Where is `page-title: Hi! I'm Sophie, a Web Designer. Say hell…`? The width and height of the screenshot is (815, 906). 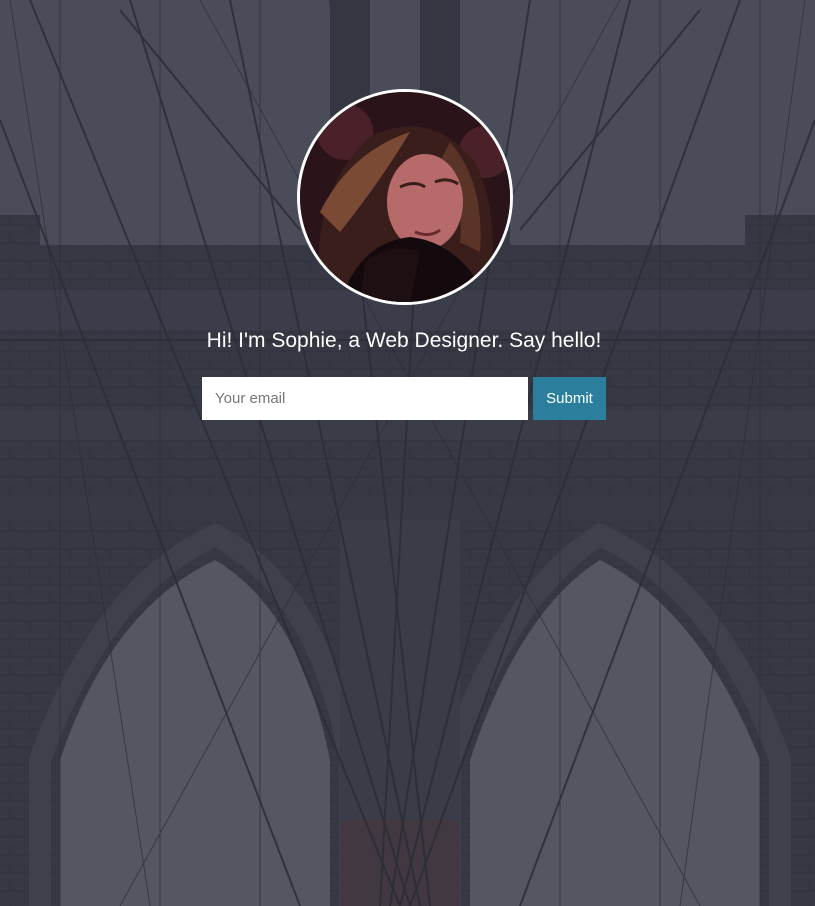
page-title: Hi! I'm Sophie, a Web Designer. Say hell… is located at coordinates (404, 340).